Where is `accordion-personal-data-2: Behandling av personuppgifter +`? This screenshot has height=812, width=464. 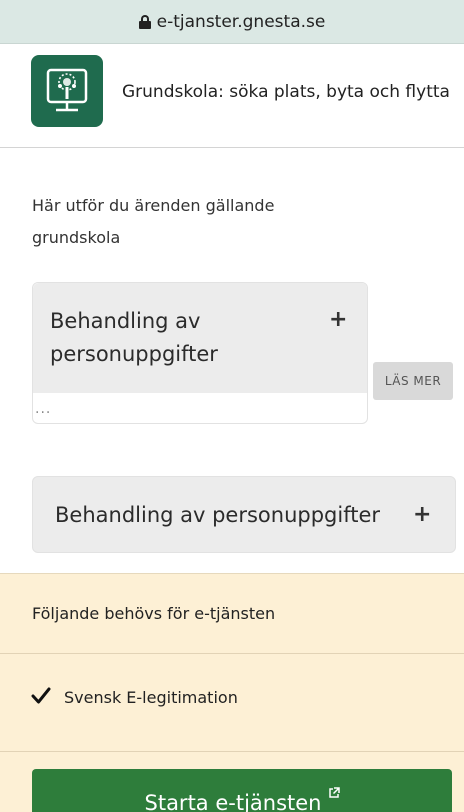 accordion-personal-data-2: Behandling av personuppgifter + is located at coordinates (244, 514).